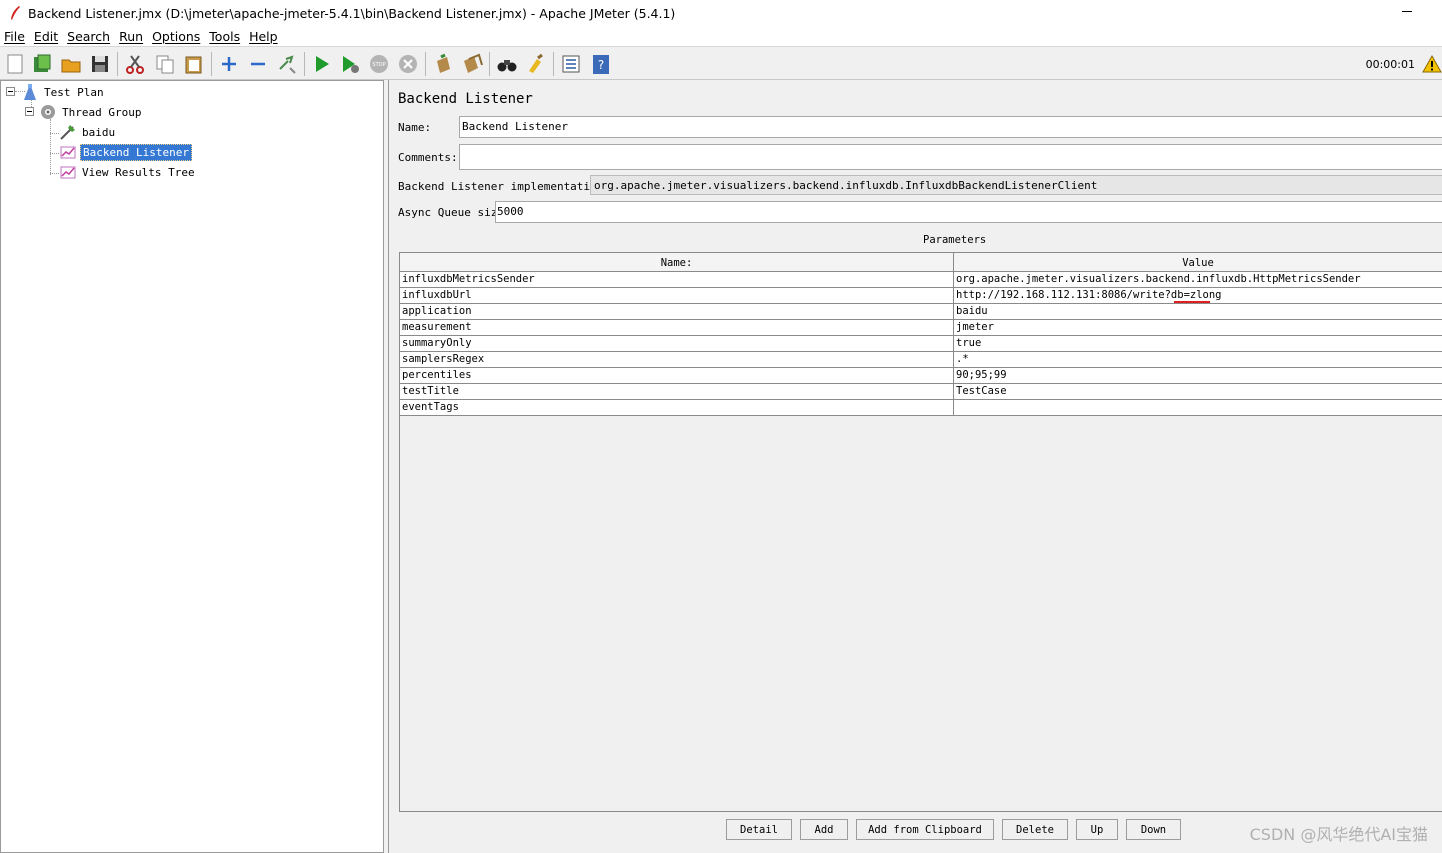 The height and width of the screenshot is (853, 1442). What do you see at coordinates (955, 240) in the screenshot?
I see `parameters-title: Parameters` at bounding box center [955, 240].